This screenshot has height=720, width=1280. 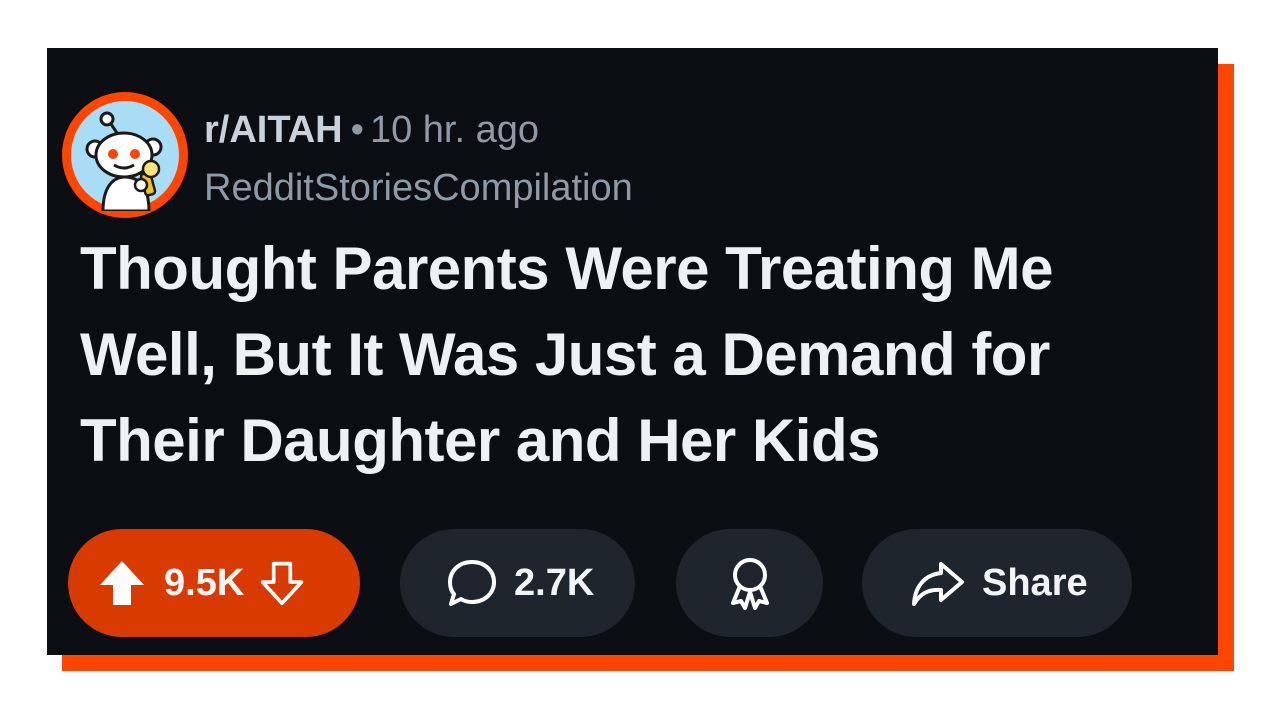 What do you see at coordinates (554, 582) in the screenshot?
I see `comment-count: 2.7K` at bounding box center [554, 582].